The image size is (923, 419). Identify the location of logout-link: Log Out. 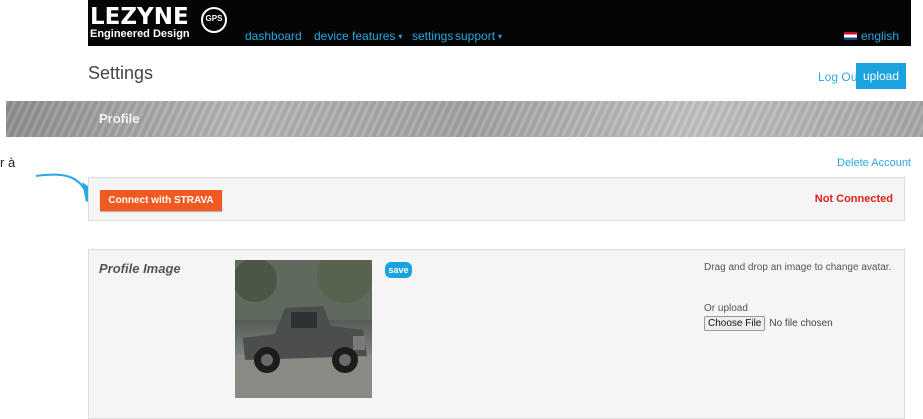
(839, 77).